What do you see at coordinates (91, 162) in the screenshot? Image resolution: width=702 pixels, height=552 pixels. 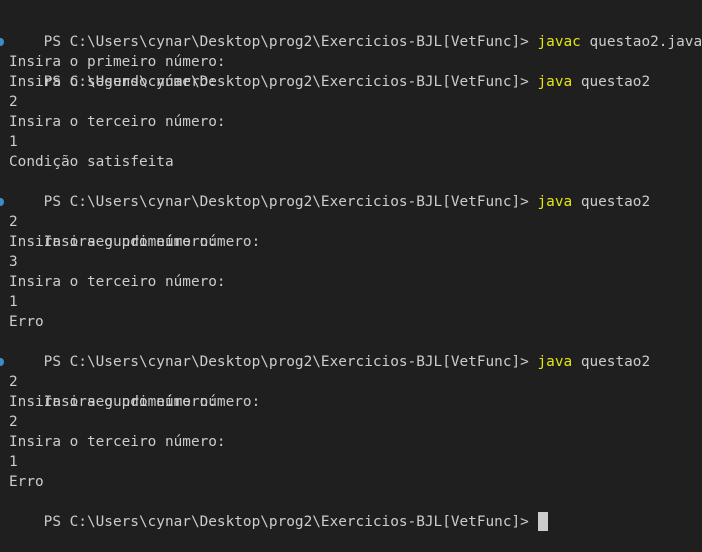 I see `output-line: Condição satisfeita` at bounding box center [91, 162].